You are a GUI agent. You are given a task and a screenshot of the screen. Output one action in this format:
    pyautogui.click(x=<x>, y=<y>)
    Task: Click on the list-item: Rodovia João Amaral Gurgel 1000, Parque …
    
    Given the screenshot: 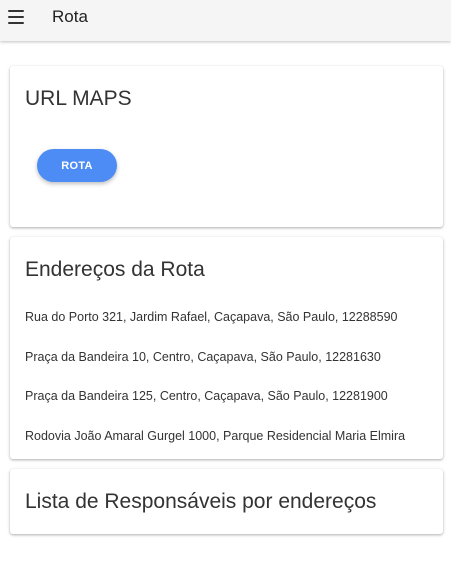 What is the action you would take?
    pyautogui.click(x=234, y=444)
    